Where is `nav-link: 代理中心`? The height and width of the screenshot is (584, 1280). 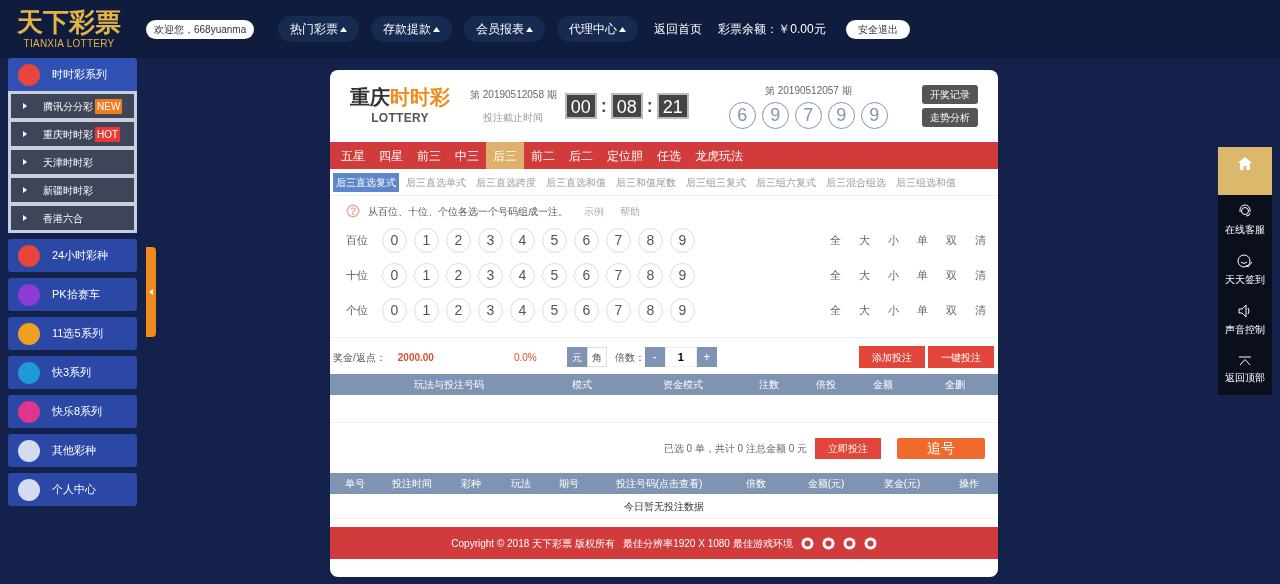
nav-link: 代理中心 is located at coordinates (598, 29).